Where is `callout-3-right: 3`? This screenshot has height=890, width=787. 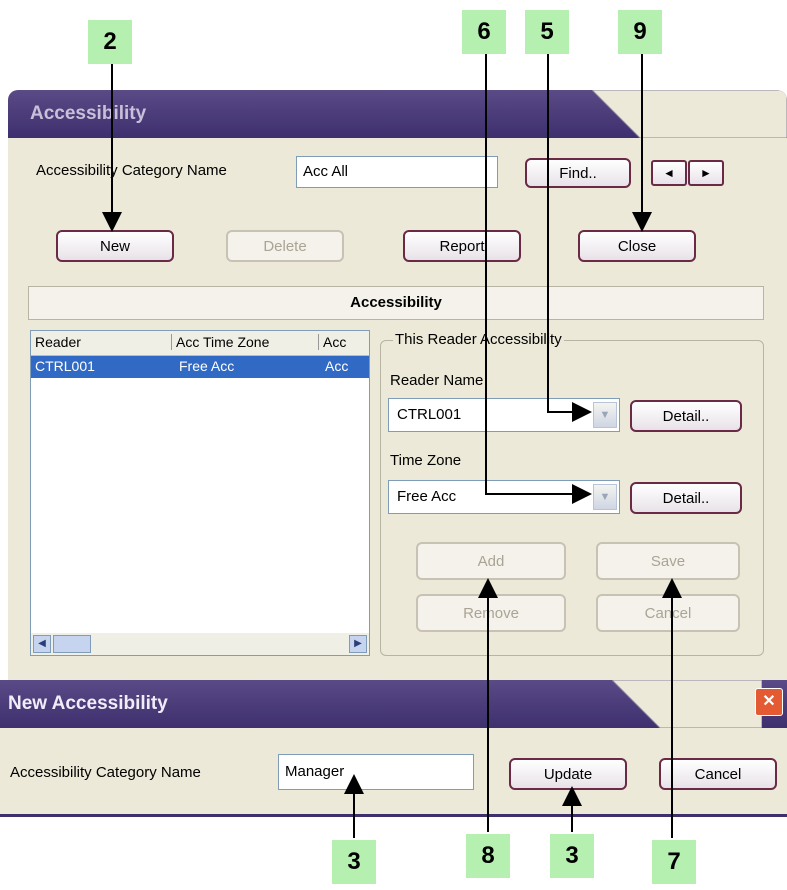 callout-3-right: 3 is located at coordinates (572, 856).